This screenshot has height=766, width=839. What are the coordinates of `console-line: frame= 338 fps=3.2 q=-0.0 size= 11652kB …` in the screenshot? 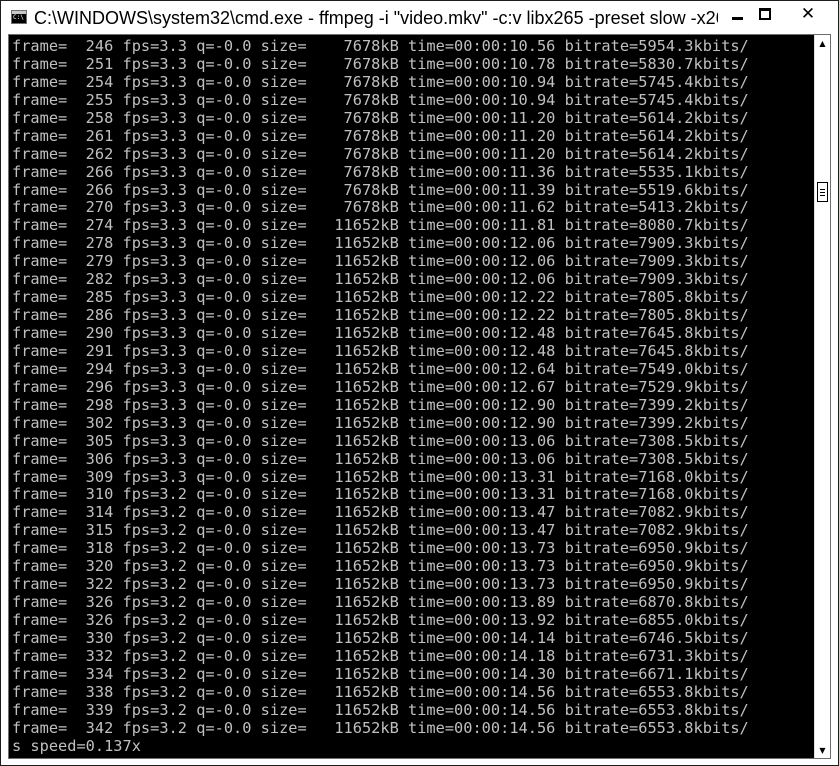 It's located at (380, 691).